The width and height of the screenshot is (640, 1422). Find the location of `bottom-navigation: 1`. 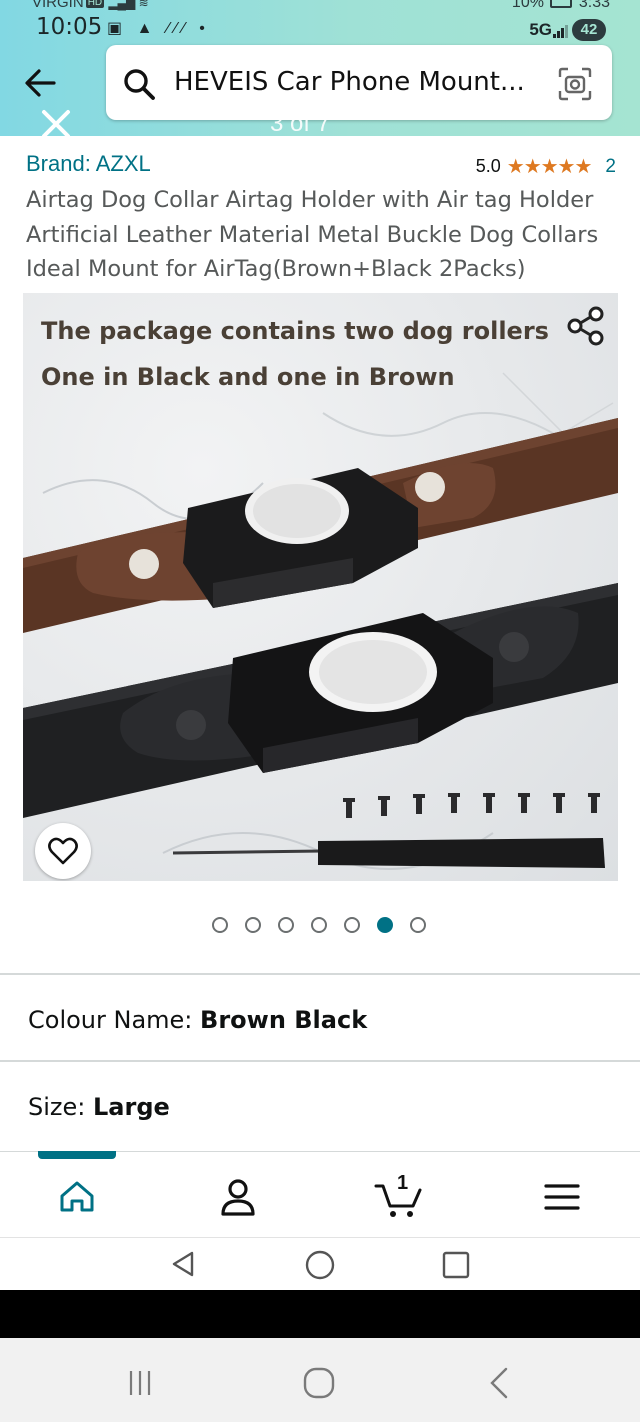

bottom-navigation: 1 is located at coordinates (320, 1194).